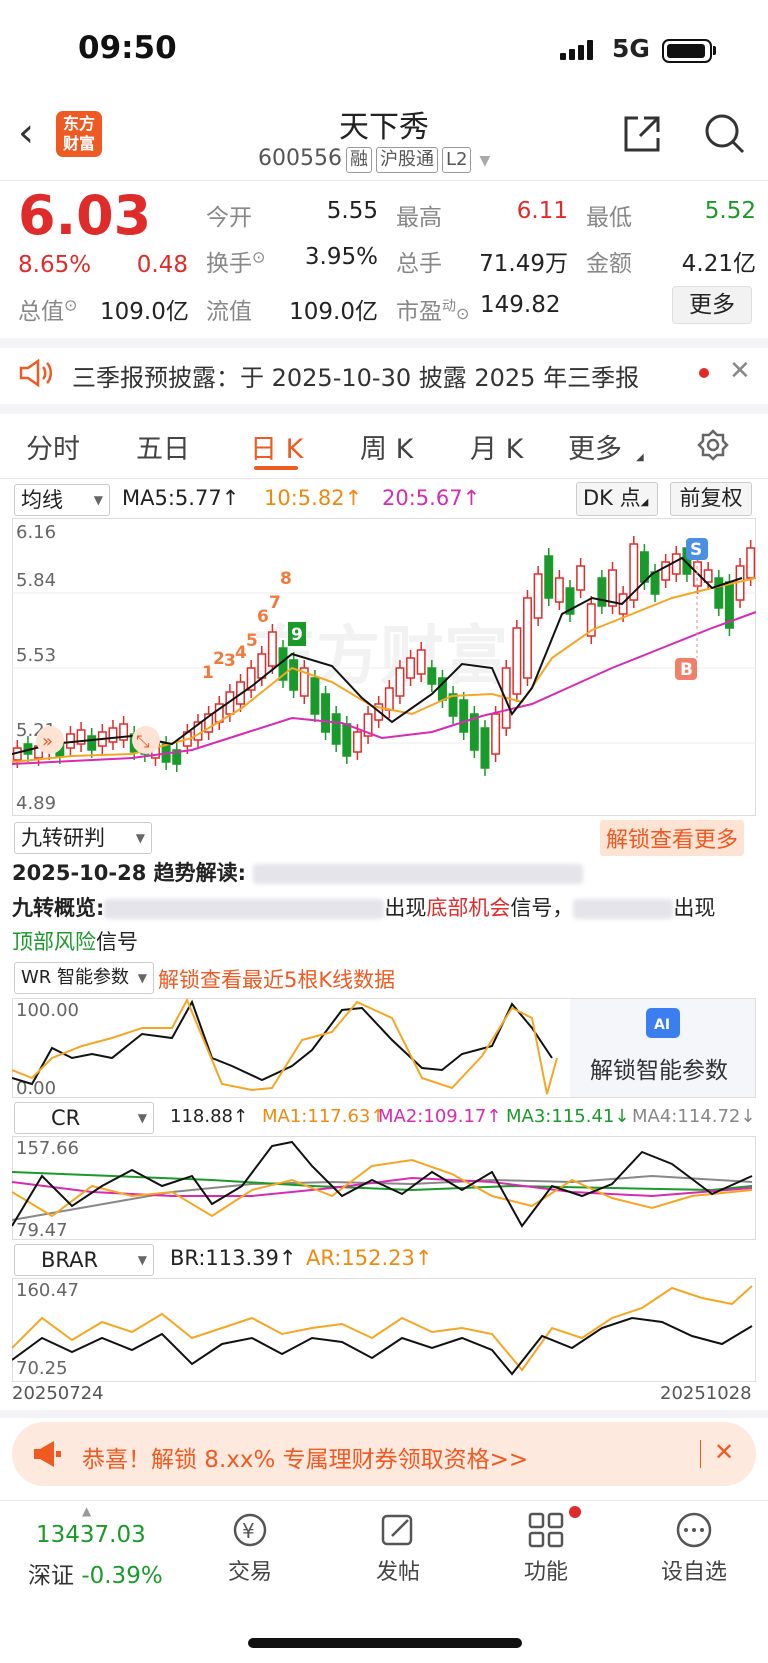 The width and height of the screenshot is (768, 1663). What do you see at coordinates (333, 312) in the screenshot?
I see `float-value: 109.0亿` at bounding box center [333, 312].